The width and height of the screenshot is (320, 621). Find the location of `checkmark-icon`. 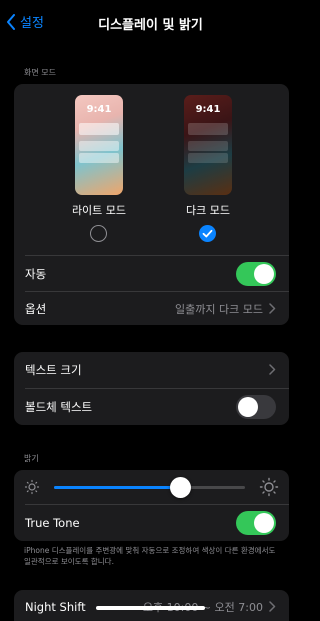

checkmark-icon is located at coordinates (207, 233).